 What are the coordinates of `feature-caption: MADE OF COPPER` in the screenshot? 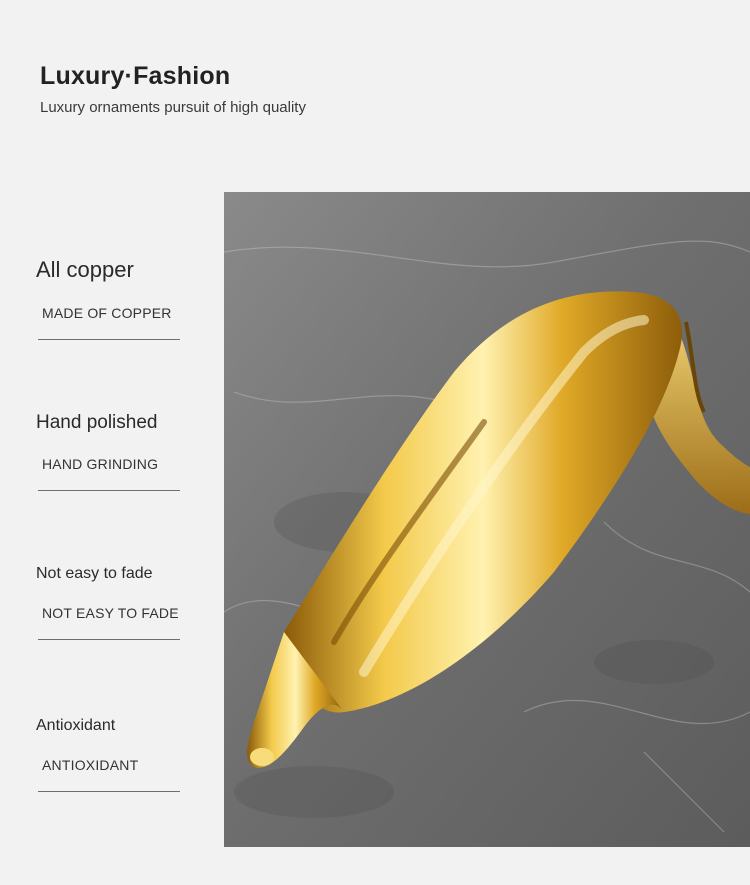 It's located at (107, 313).